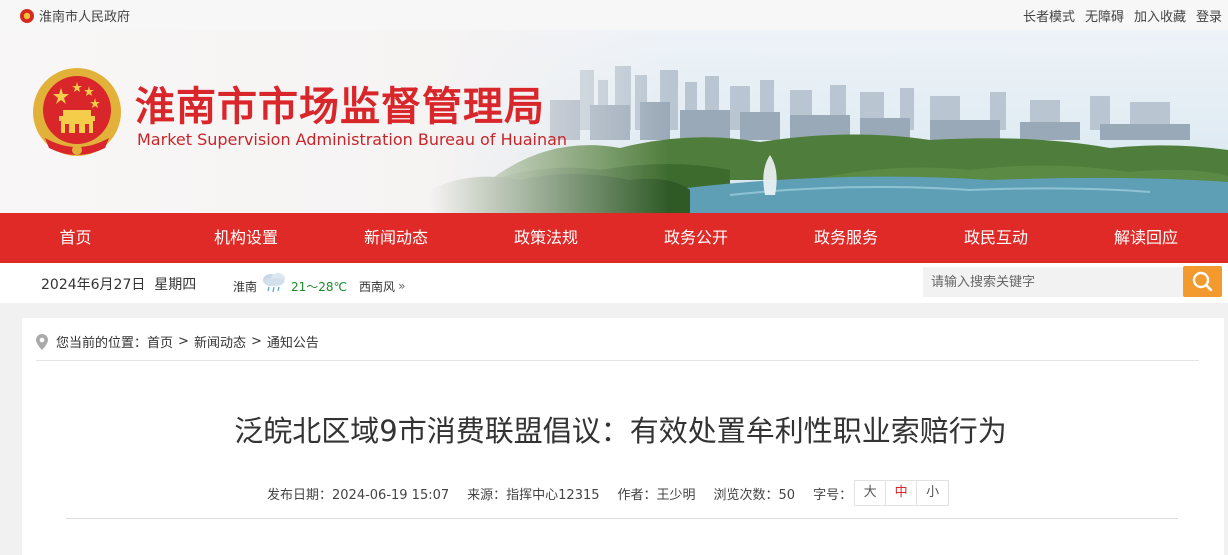  I want to click on weather-temp: 21～28℃, so click(319, 286).